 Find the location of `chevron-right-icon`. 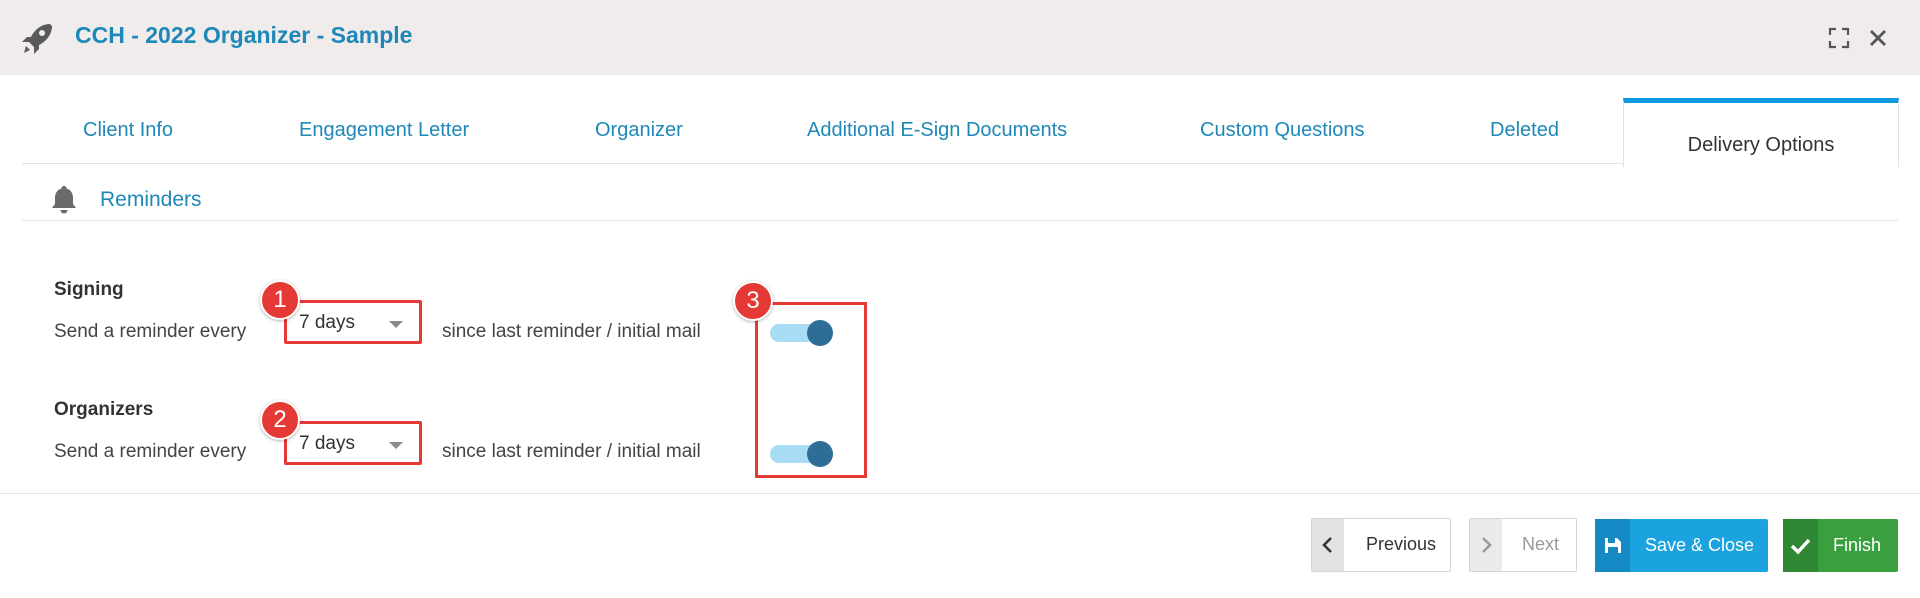

chevron-right-icon is located at coordinates (1486, 545).